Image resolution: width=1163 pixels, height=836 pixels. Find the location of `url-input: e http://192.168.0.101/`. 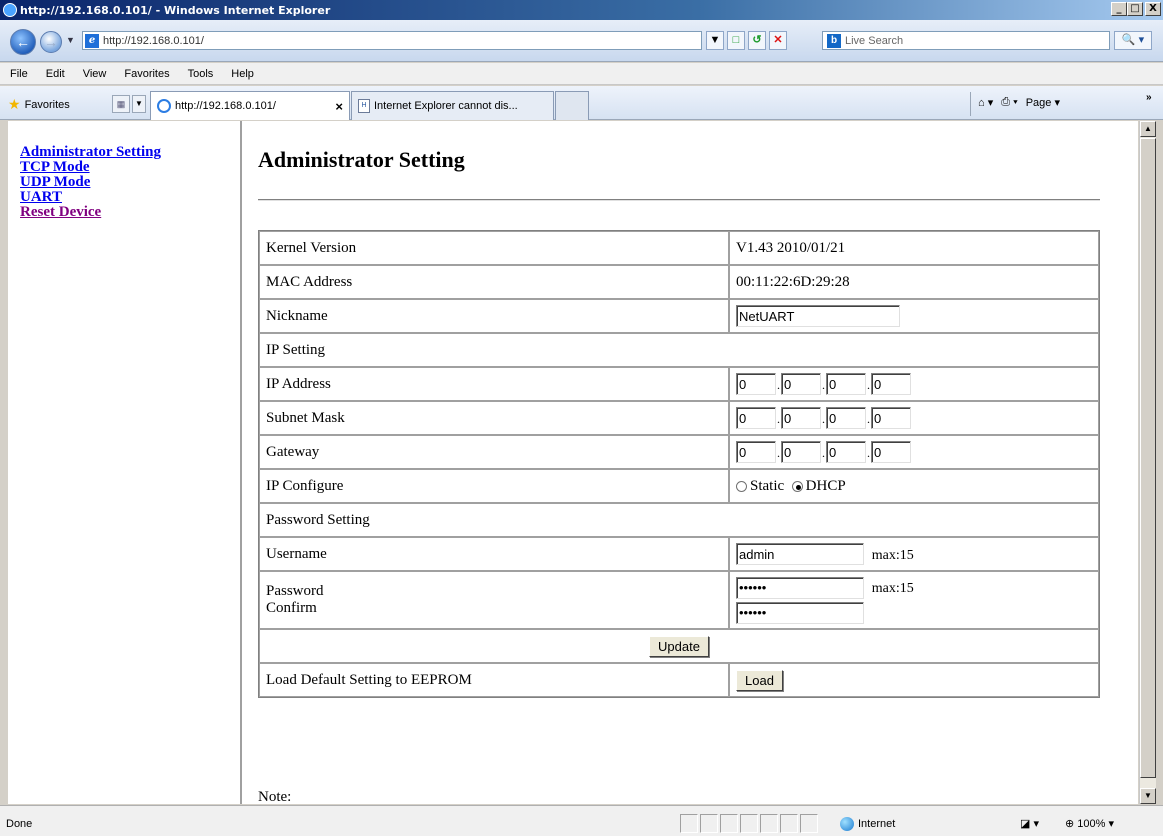

url-input: e http://192.168.0.101/ is located at coordinates (392, 40).